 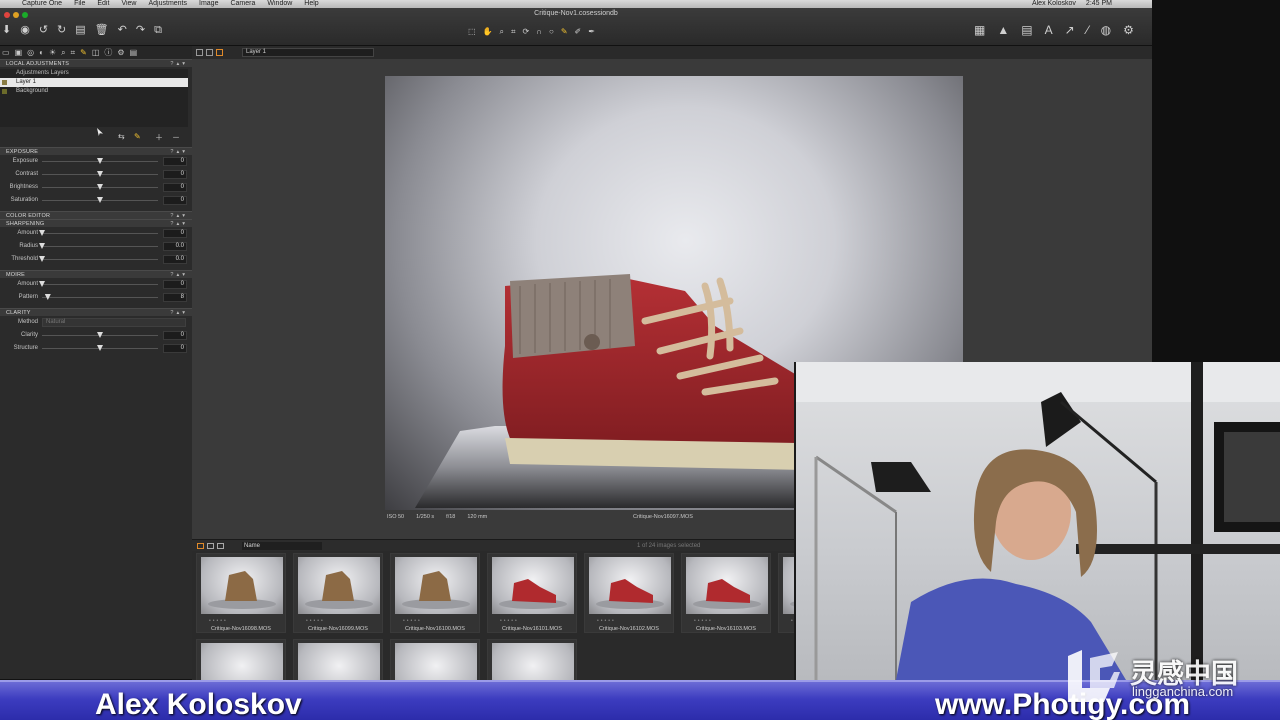 I want to click on remove-layer-button: －, so click(x=176, y=137).